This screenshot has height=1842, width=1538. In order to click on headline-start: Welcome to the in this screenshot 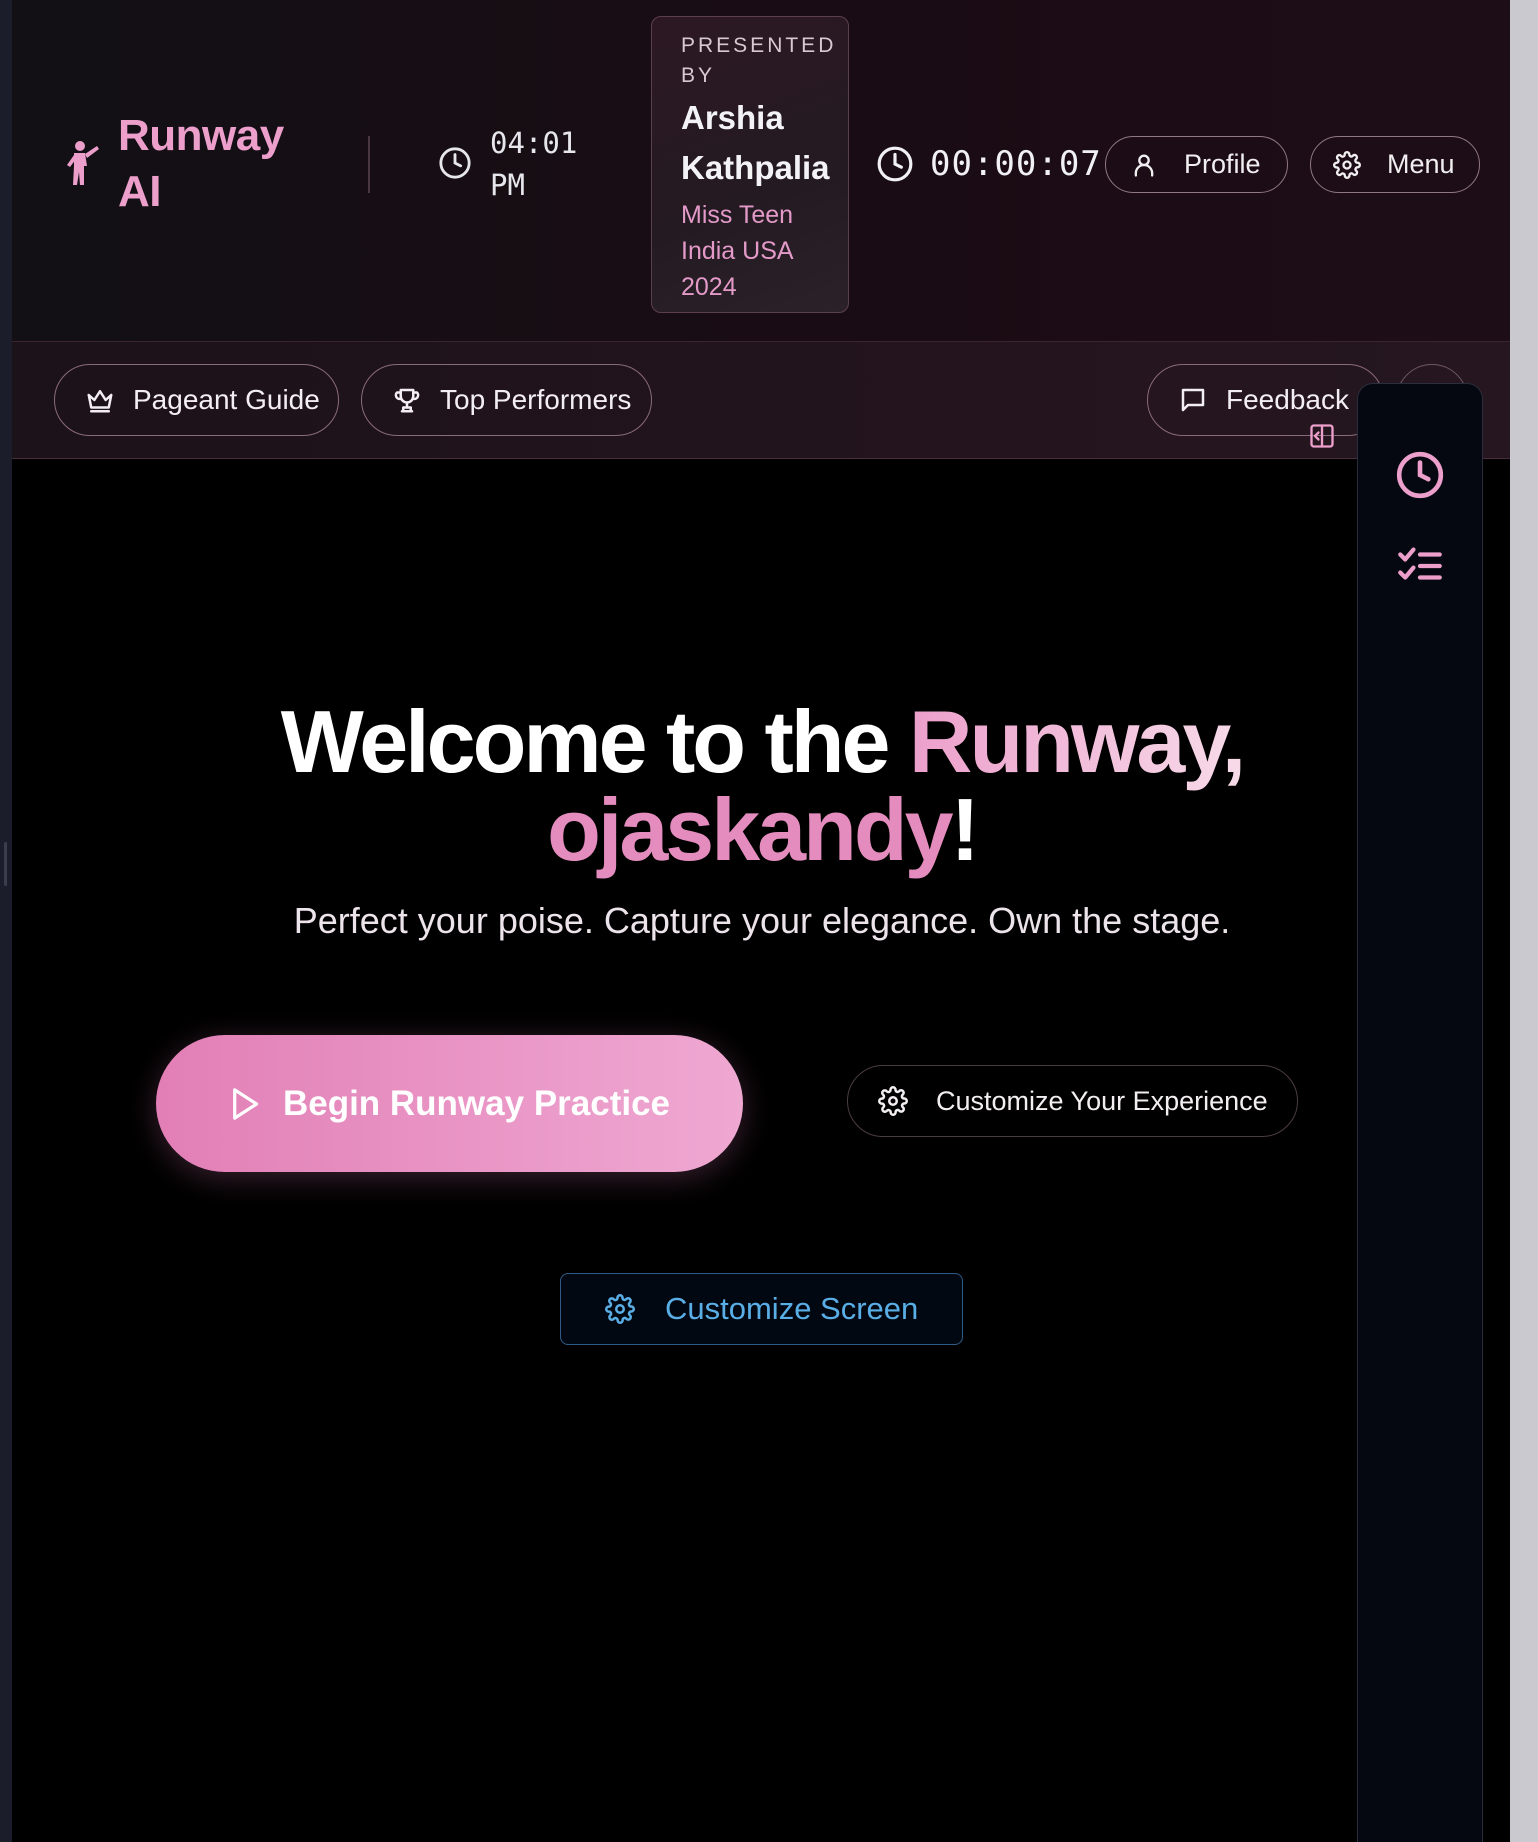, I will do `click(594, 741)`.